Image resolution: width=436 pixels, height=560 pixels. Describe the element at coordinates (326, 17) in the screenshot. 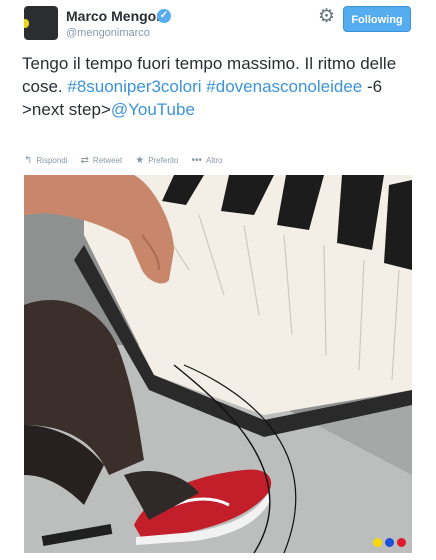

I see `gear-icon: ⚙` at that location.